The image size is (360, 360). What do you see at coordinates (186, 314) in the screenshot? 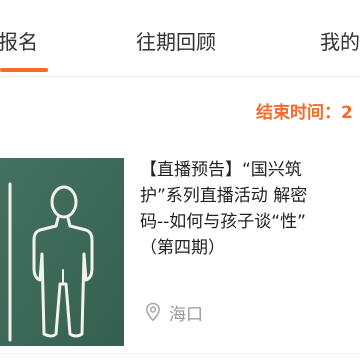
I see `location-label: 海口` at bounding box center [186, 314].